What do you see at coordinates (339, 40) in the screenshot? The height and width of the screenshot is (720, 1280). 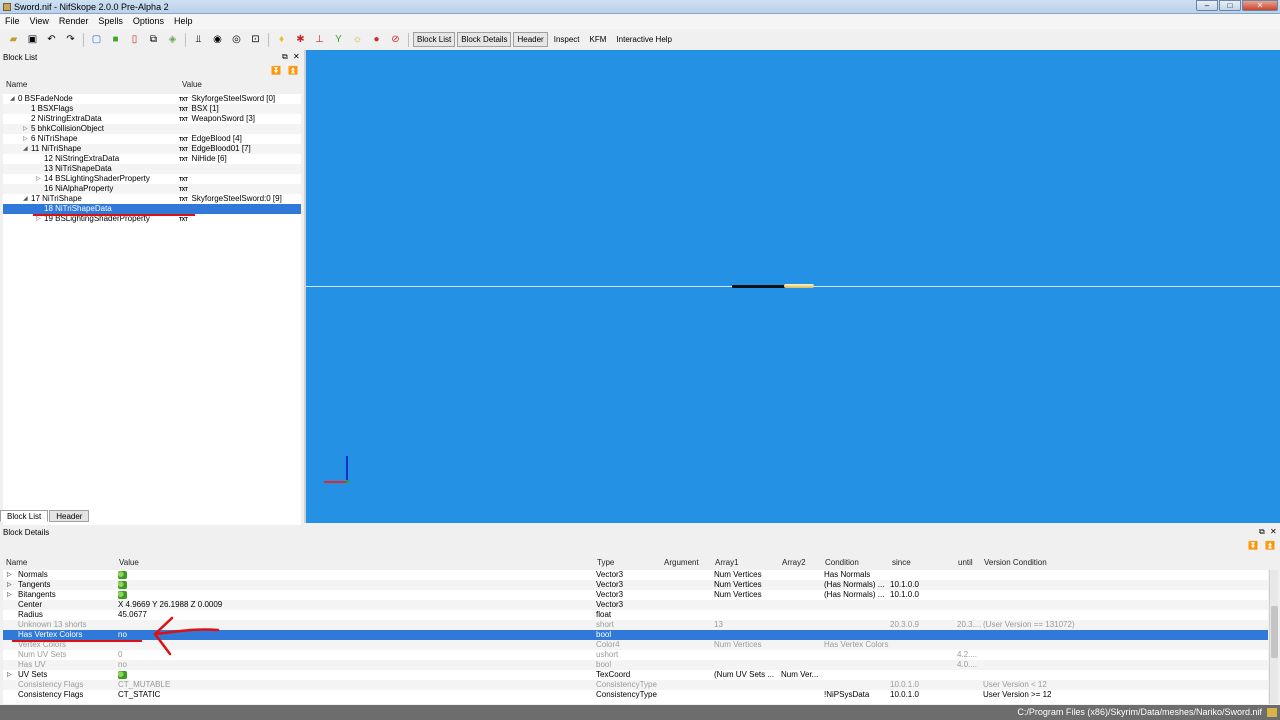 I see `skeleton-icon: Y` at bounding box center [339, 40].